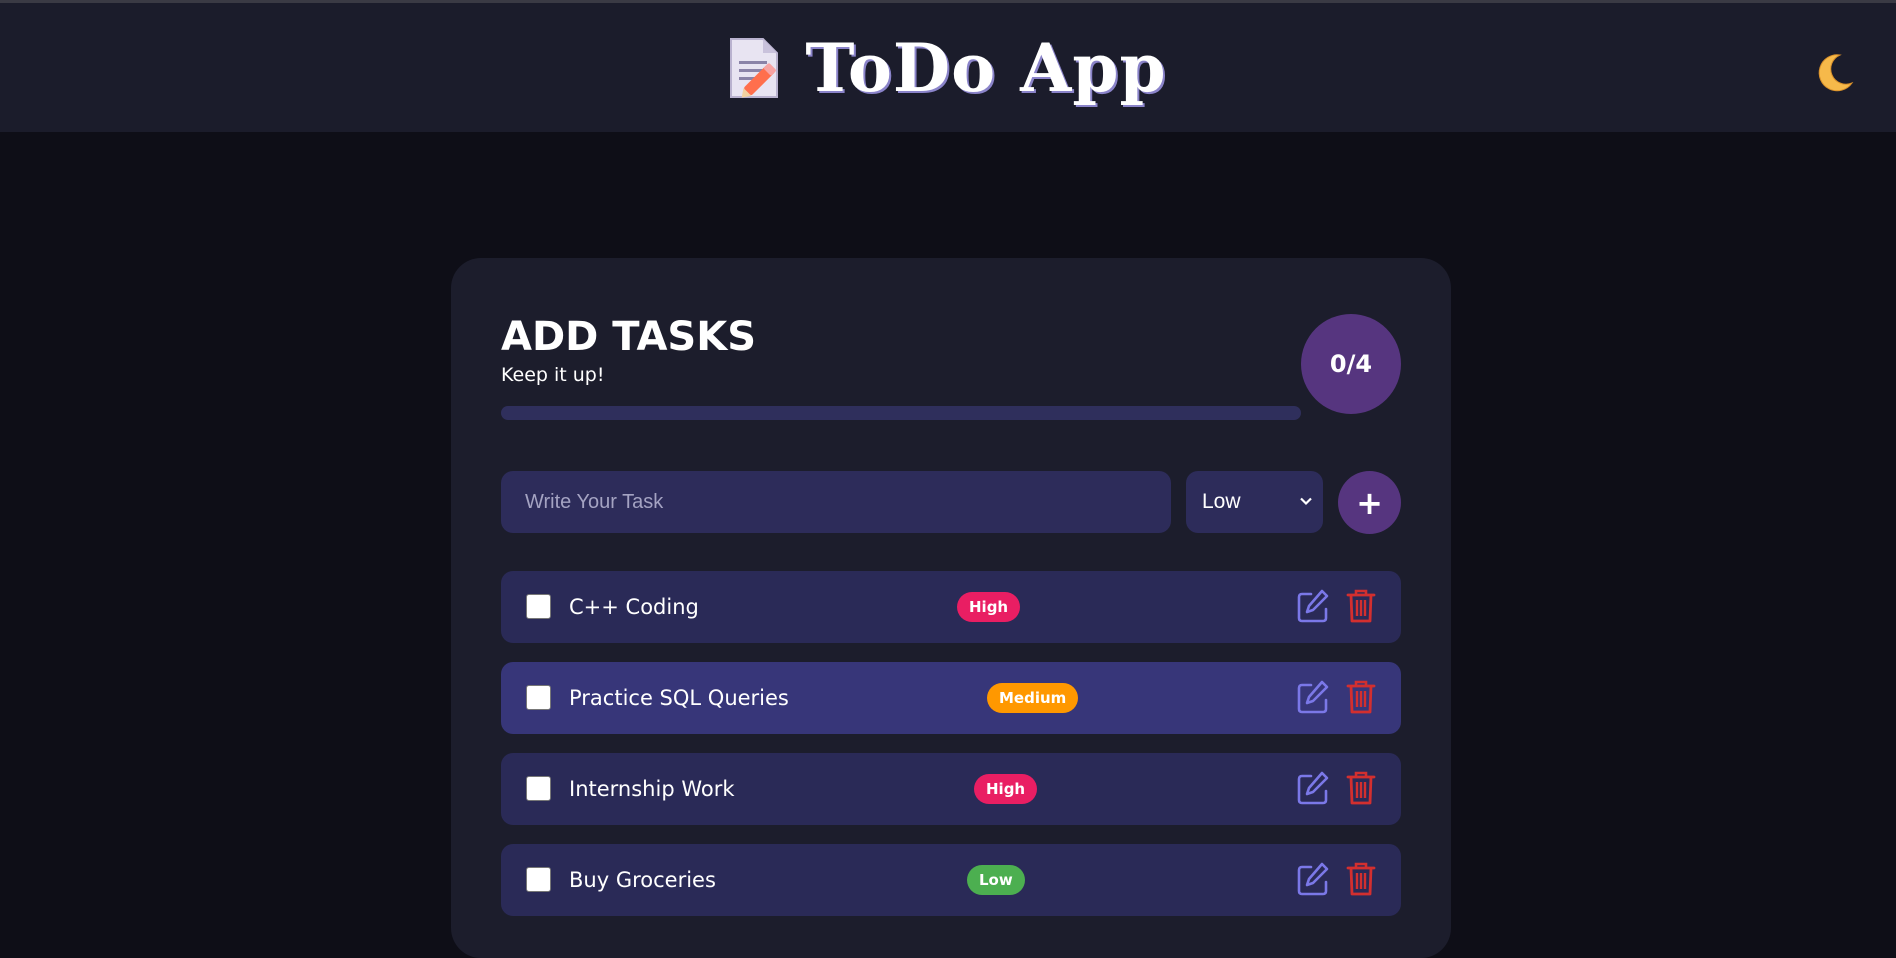  I want to click on chevron-down-icon, so click(1306, 502).